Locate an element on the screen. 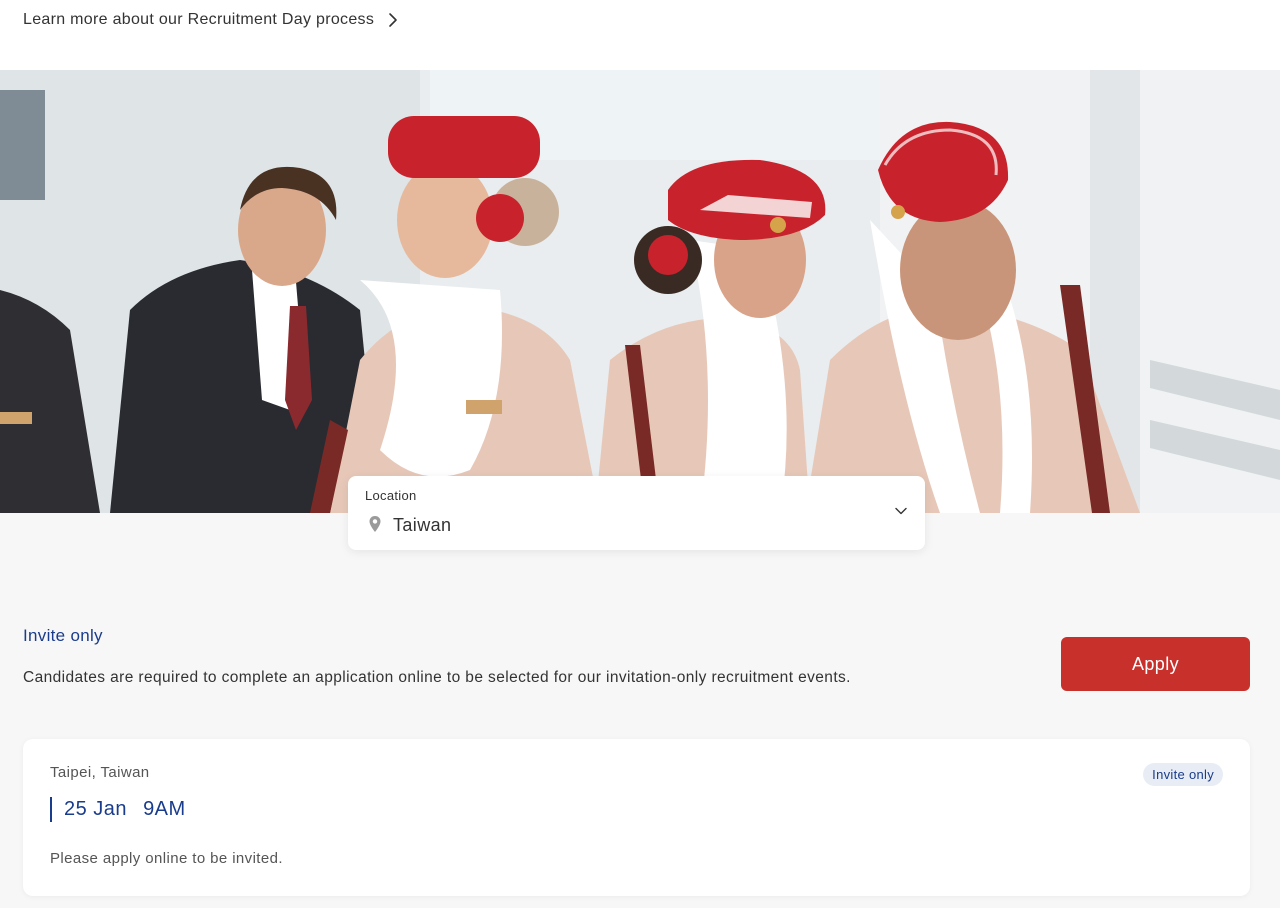 The image size is (1280, 908). event-date: 25 Jan is located at coordinates (96, 809).